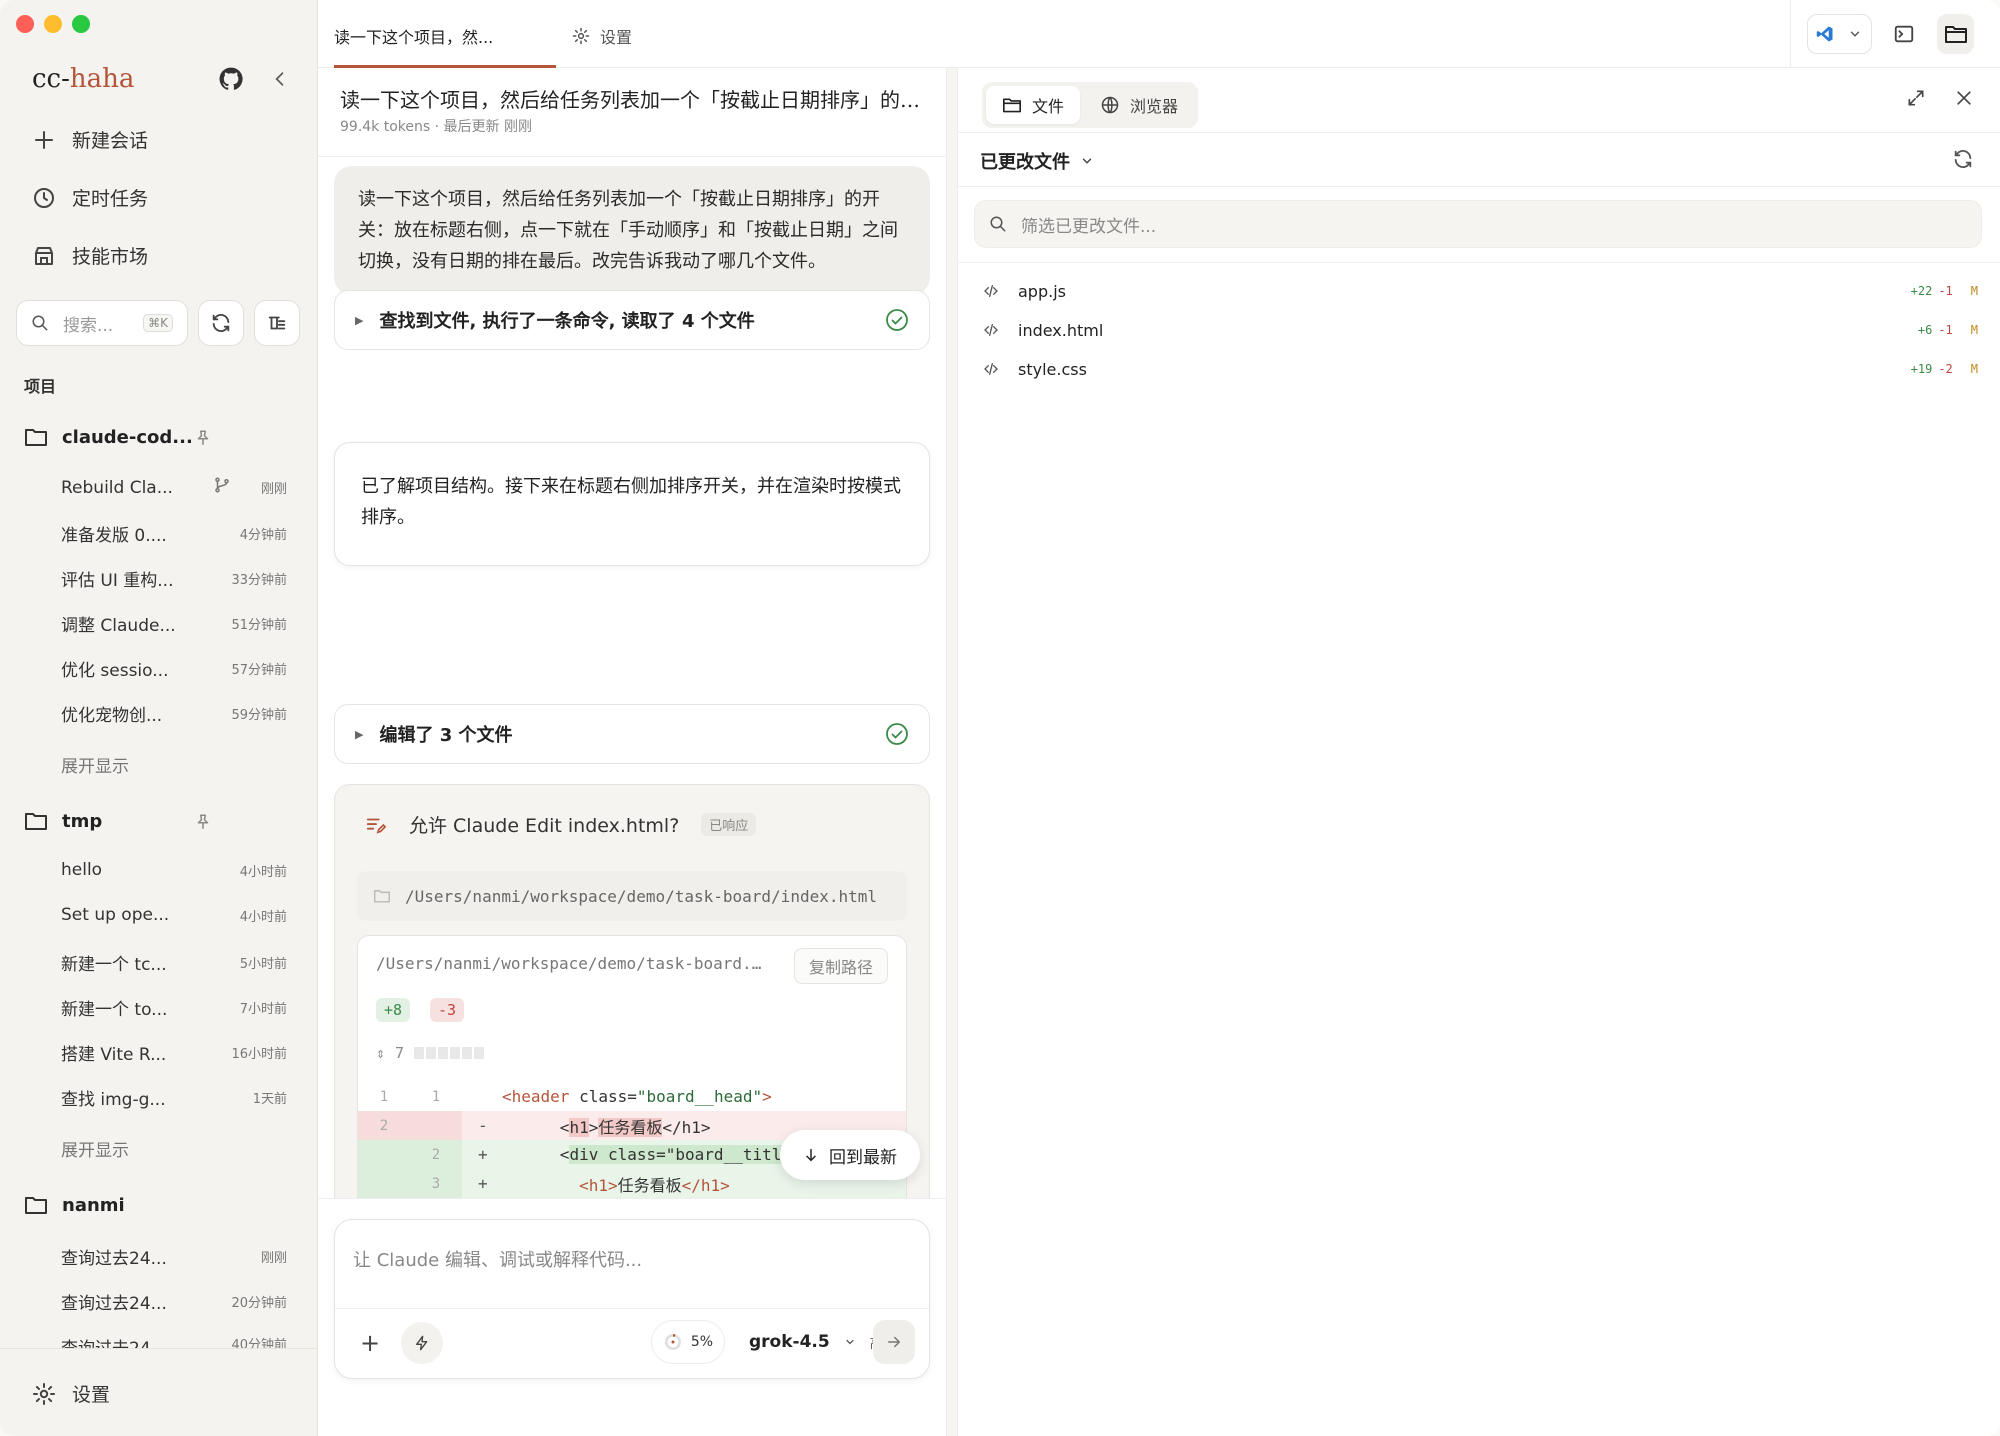 The height and width of the screenshot is (1436, 2000). What do you see at coordinates (1916, 100) in the screenshot?
I see `expand-icon` at bounding box center [1916, 100].